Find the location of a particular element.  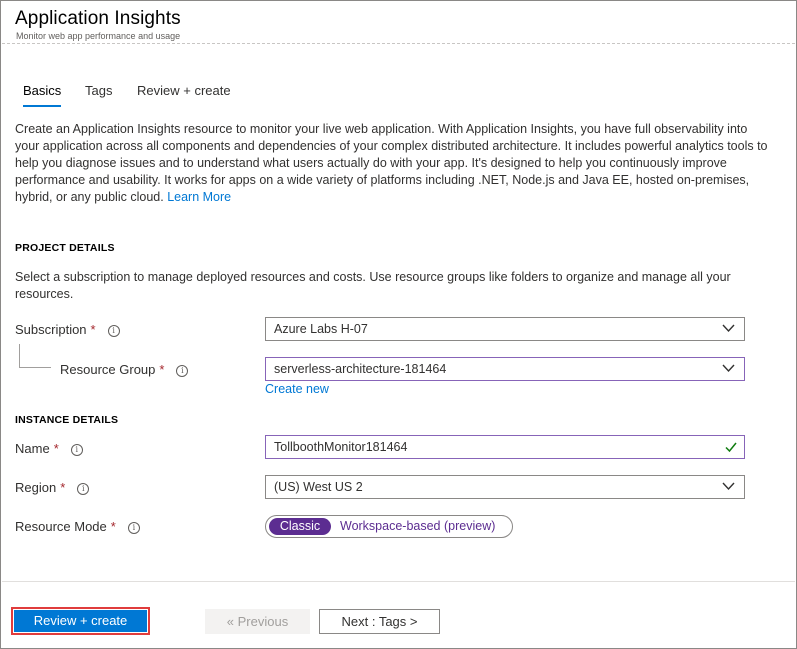

subscription-label: Subscription * i is located at coordinates (67, 329).